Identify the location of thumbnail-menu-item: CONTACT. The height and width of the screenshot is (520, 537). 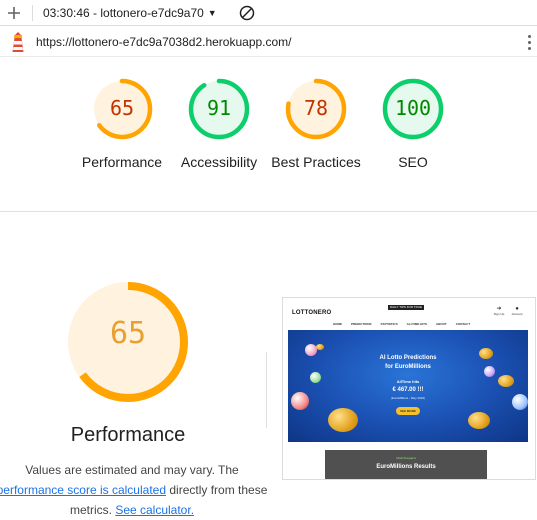
(463, 324).